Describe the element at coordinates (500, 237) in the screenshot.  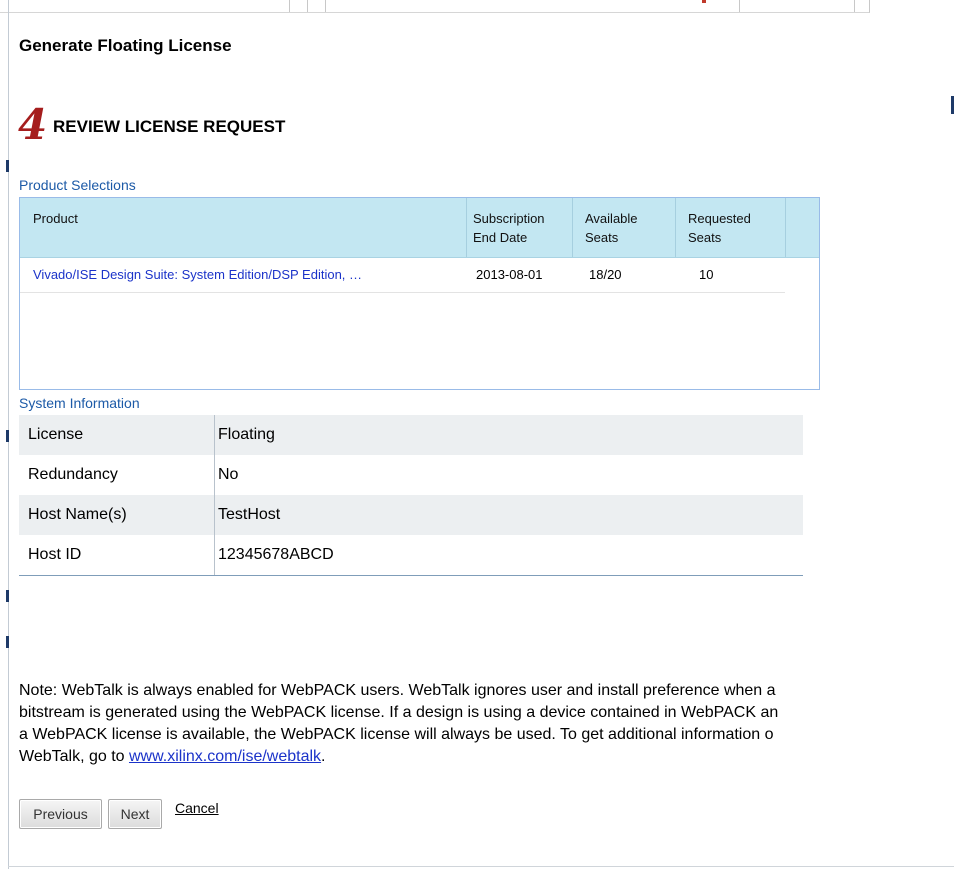
I see `column-header-line: End Date` at that location.